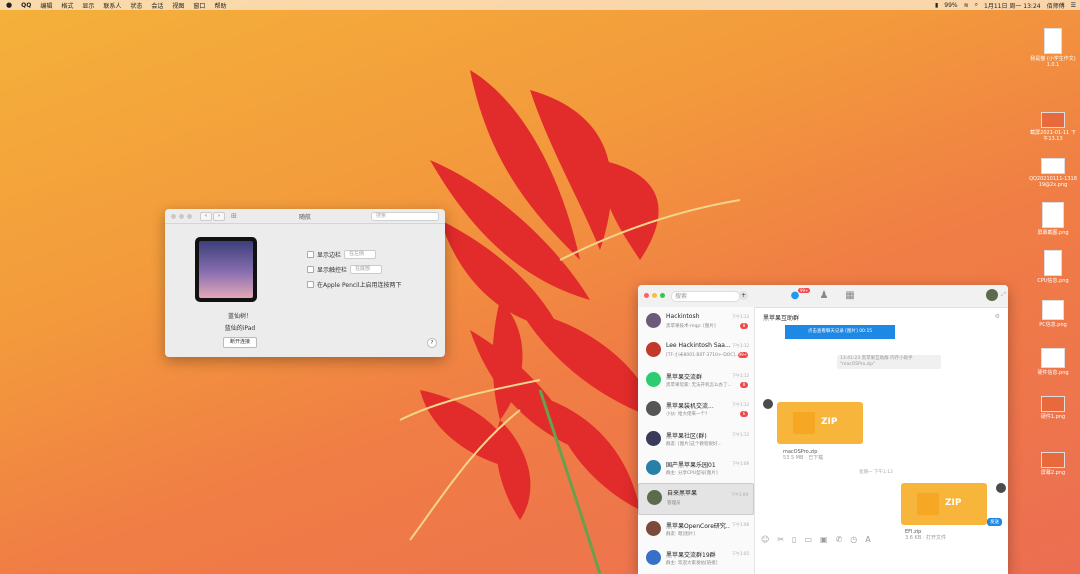 This screenshot has height=574, width=1080. Describe the element at coordinates (1056, 5) in the screenshot. I see `user-name: 佰师傅` at that location.